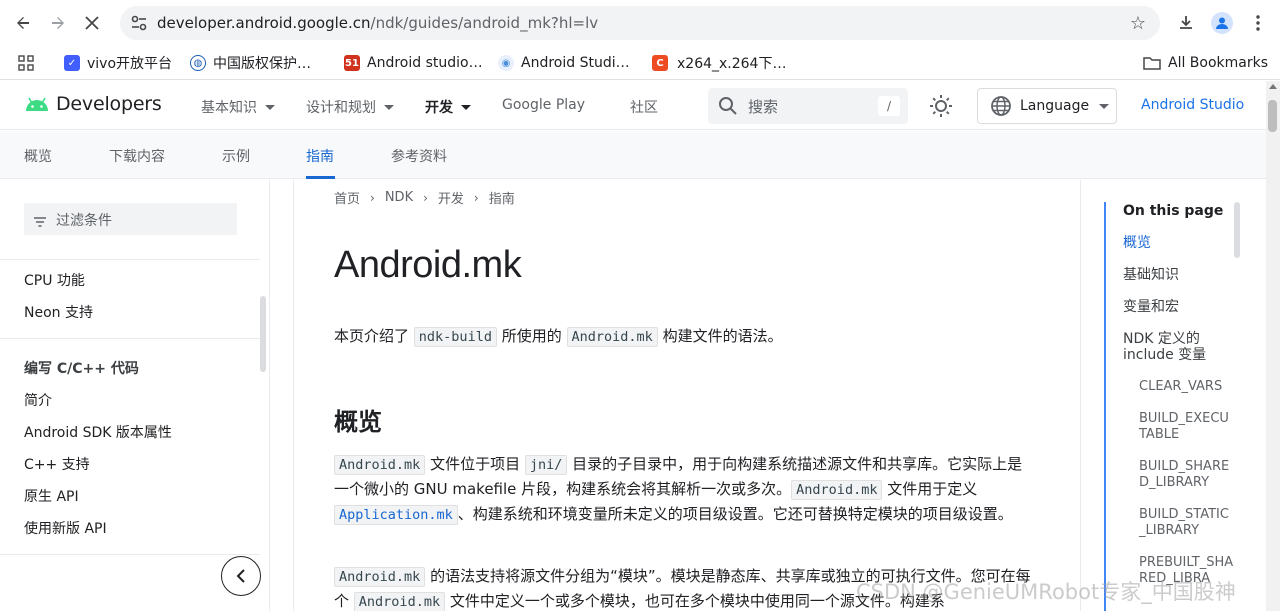  I want to click on toc-subitem-build-shared: BUILD_SHARED_LIBRARY, so click(1186, 475).